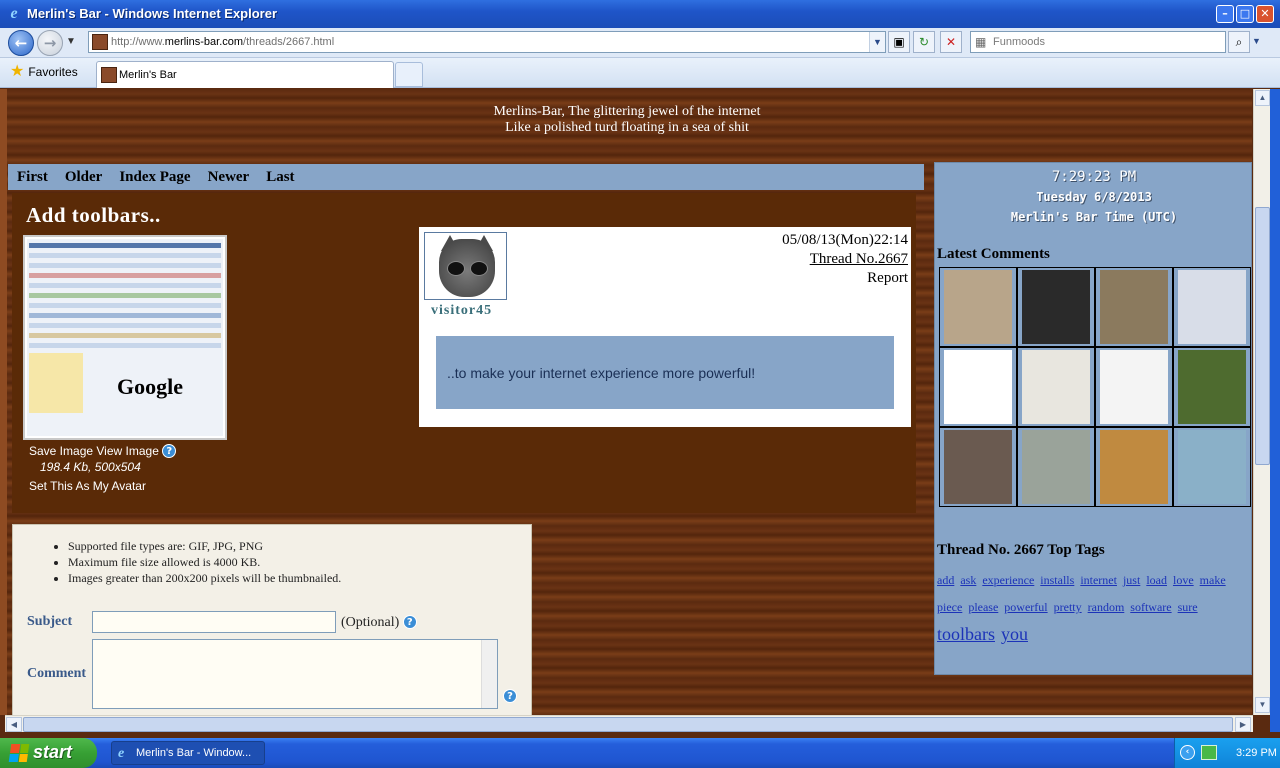 The width and height of the screenshot is (1280, 768). Describe the element at coordinates (14, 724) in the screenshot. I see `scroll-left-arrow-icon: ◀` at that location.